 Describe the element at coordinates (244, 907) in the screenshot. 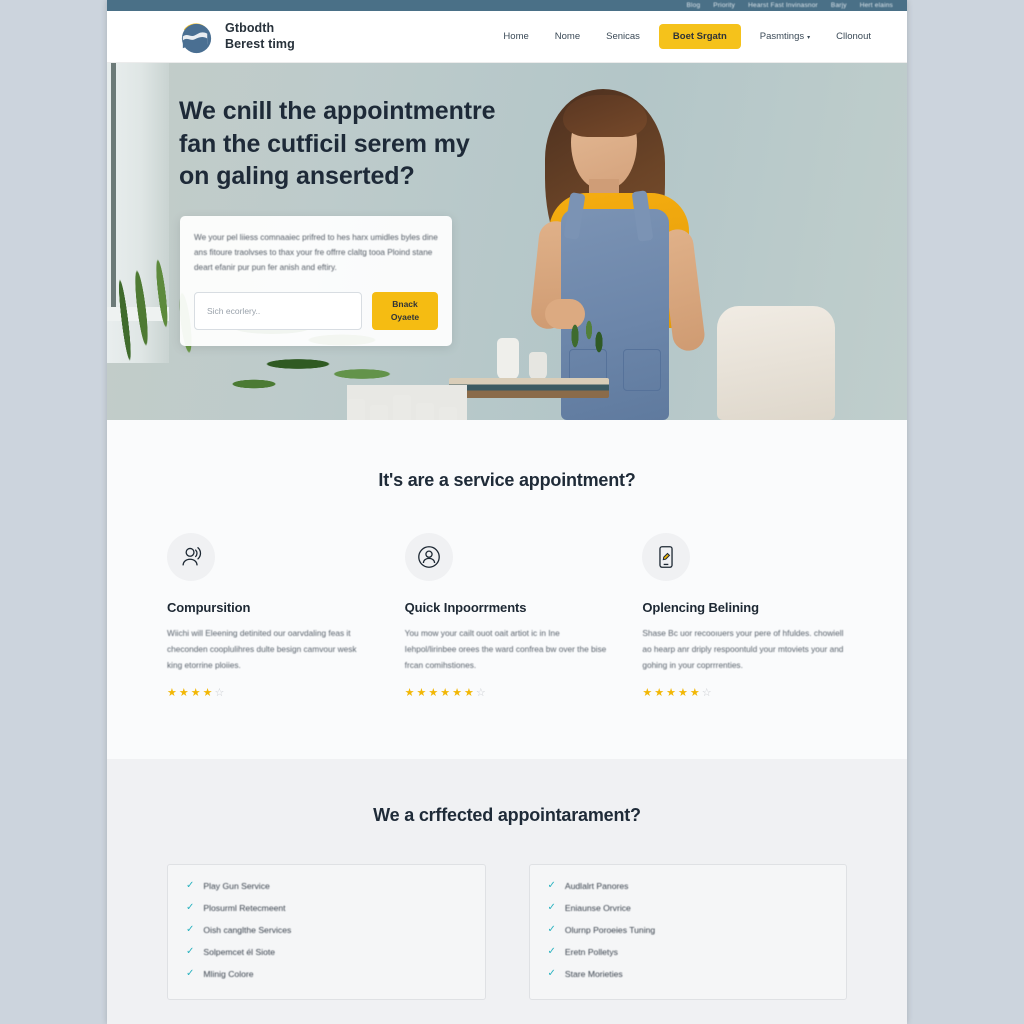

I see `list-item-label: Plosurml Retecmeent` at that location.